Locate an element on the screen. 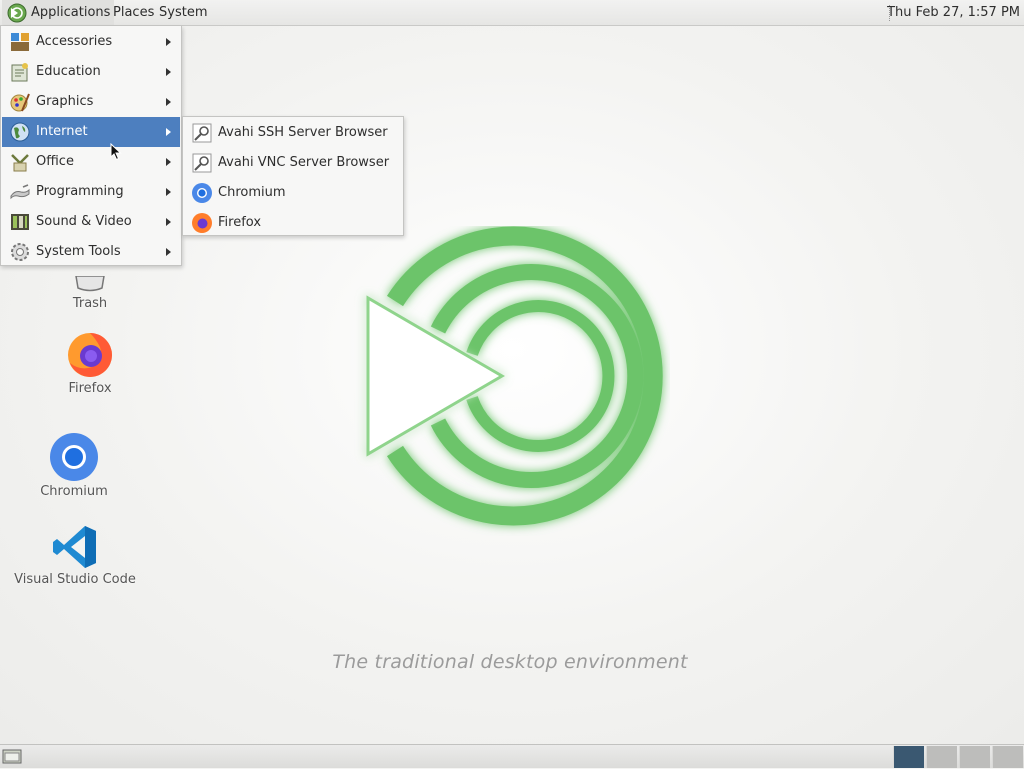 The image size is (1024, 769). menu-item-sound-video: Sound & Video is located at coordinates (91, 222).